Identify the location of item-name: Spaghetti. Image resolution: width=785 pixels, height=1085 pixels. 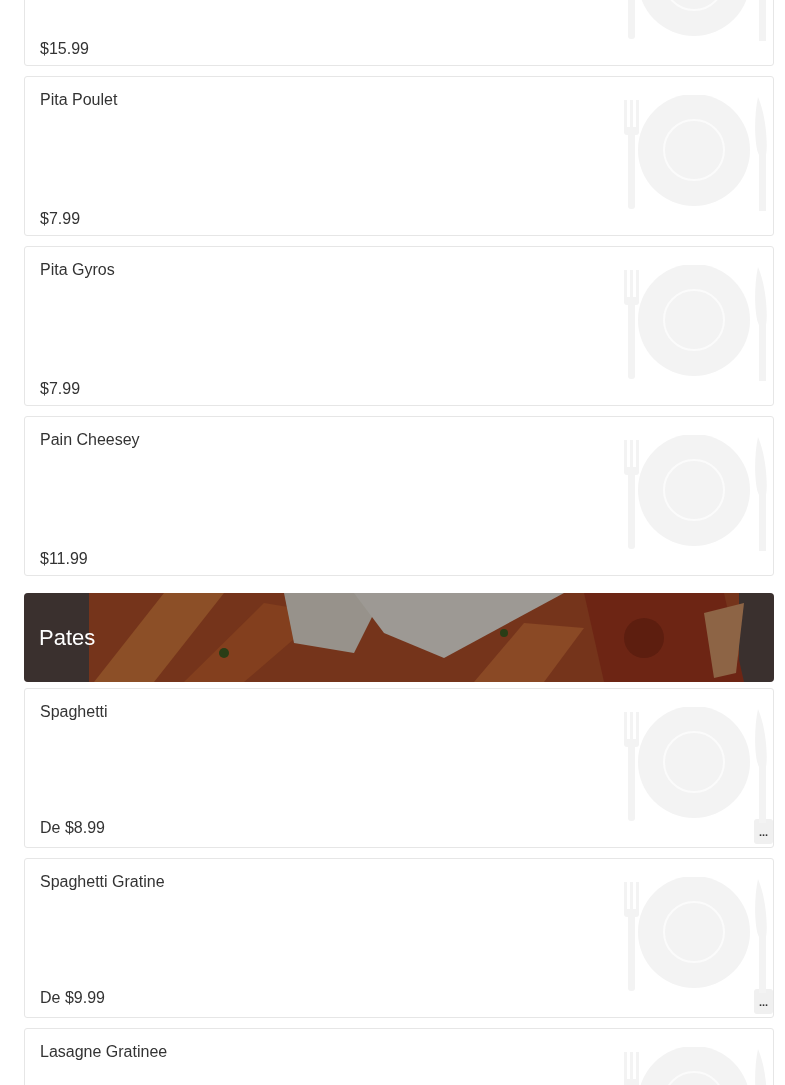
(74, 712).